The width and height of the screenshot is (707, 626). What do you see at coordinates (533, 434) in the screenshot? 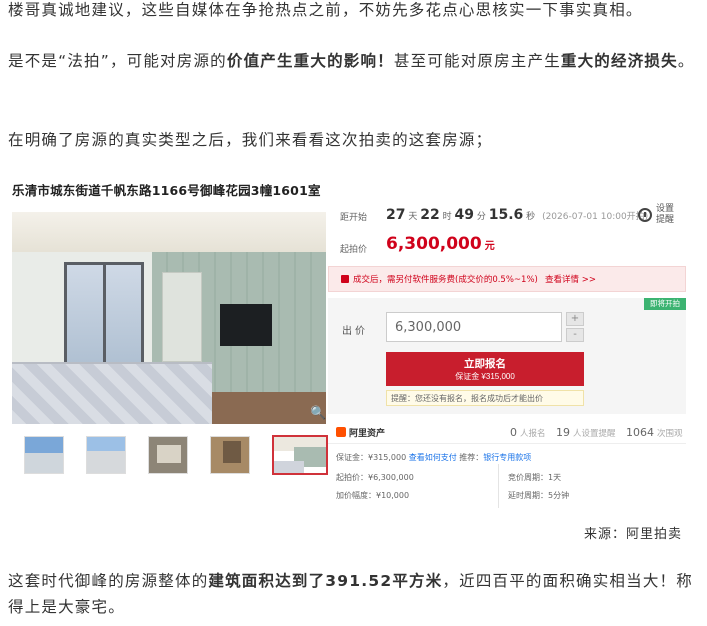
I see `stat-label: 人报名` at bounding box center [533, 434].